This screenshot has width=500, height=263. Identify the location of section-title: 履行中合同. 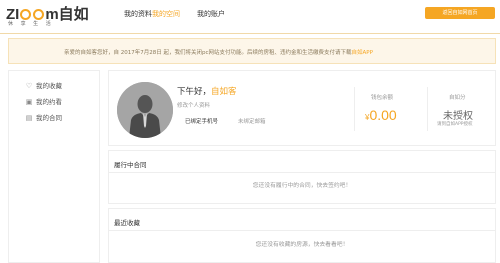
(130, 165).